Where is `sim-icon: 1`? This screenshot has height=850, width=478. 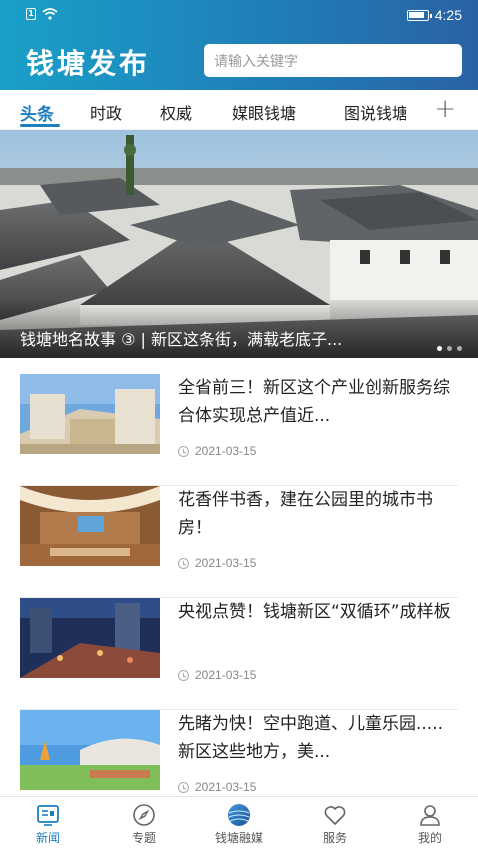 sim-icon: 1 is located at coordinates (31, 14).